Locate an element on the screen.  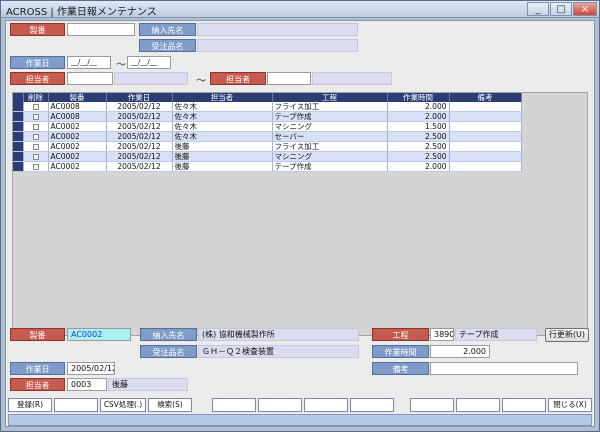
grid-header-row: 削除 製番 作業日 担当者 工程 作業時間 備考 is located at coordinates (267, 97).